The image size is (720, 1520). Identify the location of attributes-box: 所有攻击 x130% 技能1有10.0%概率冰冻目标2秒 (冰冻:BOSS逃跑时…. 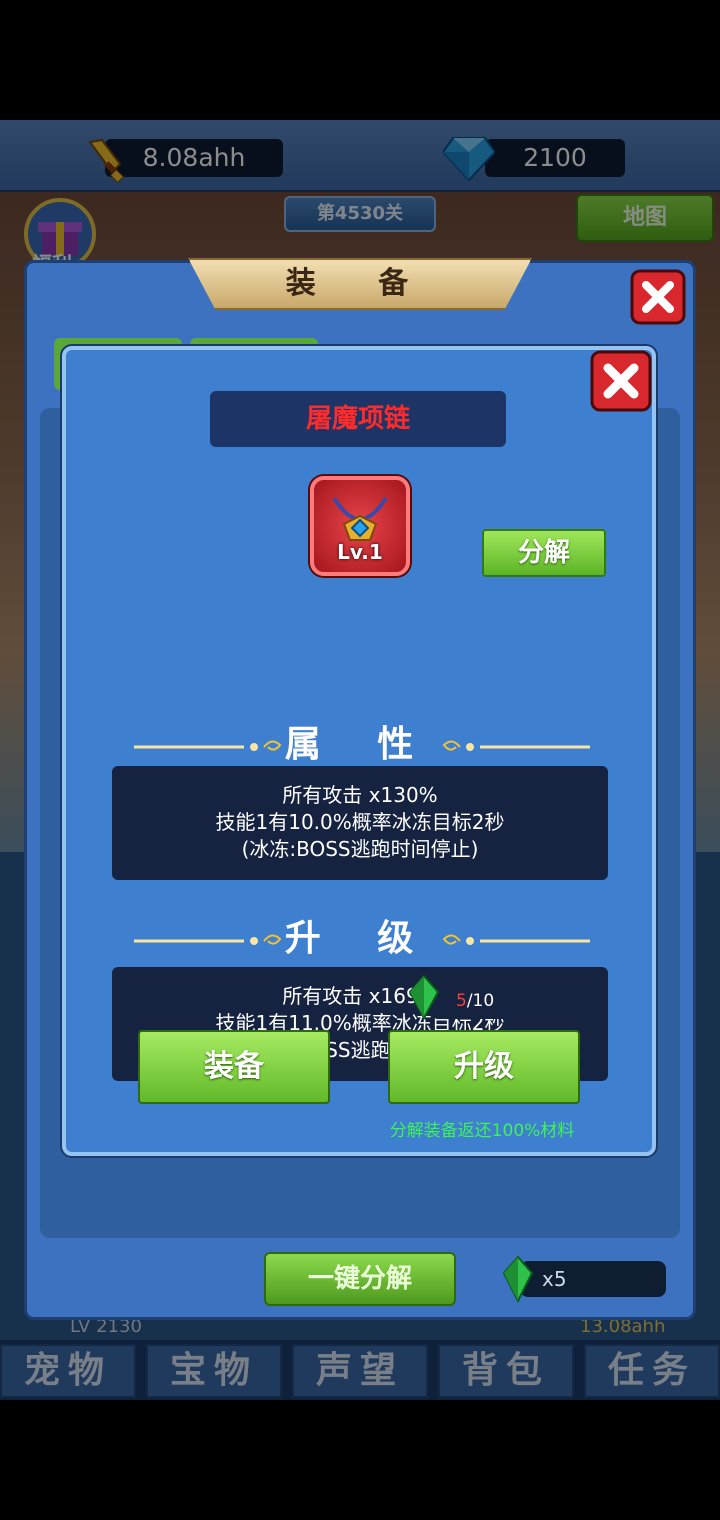
(360, 823).